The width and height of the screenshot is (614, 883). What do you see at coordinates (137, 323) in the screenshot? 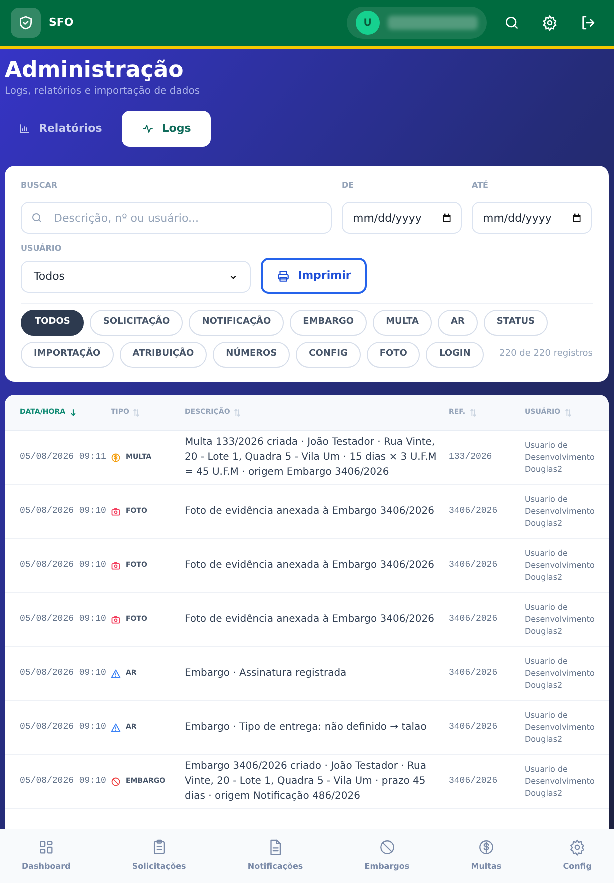
I see `filter-chip: SOLICITAÇÃO` at bounding box center [137, 323].